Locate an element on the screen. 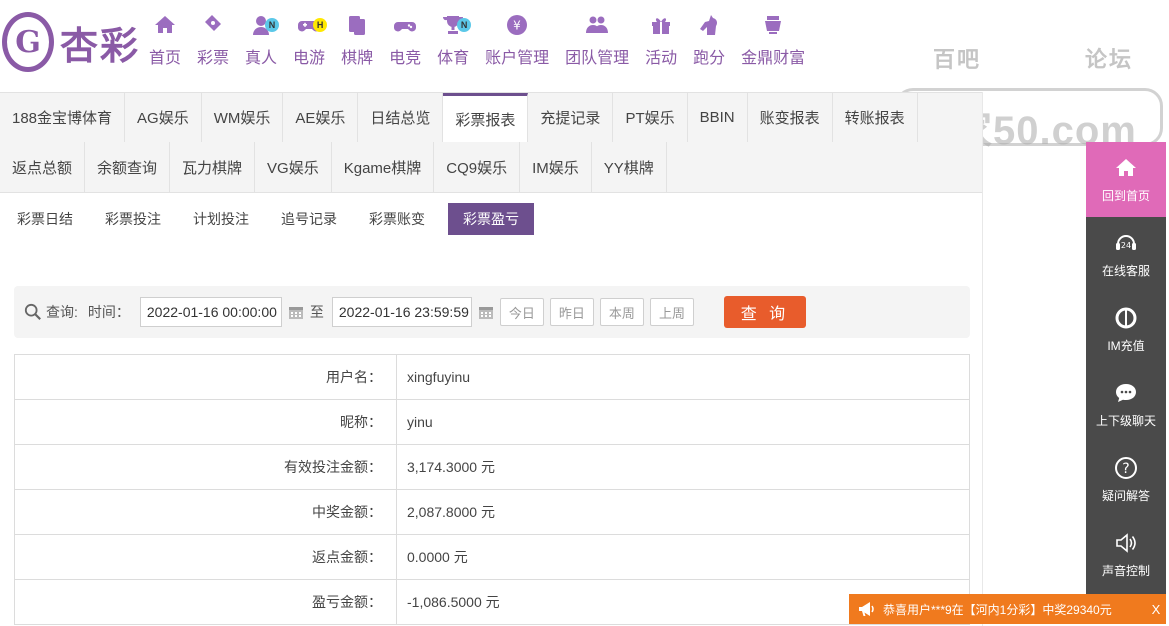 This screenshot has width=1169, height=626. wealth-icon is located at coordinates (773, 25).